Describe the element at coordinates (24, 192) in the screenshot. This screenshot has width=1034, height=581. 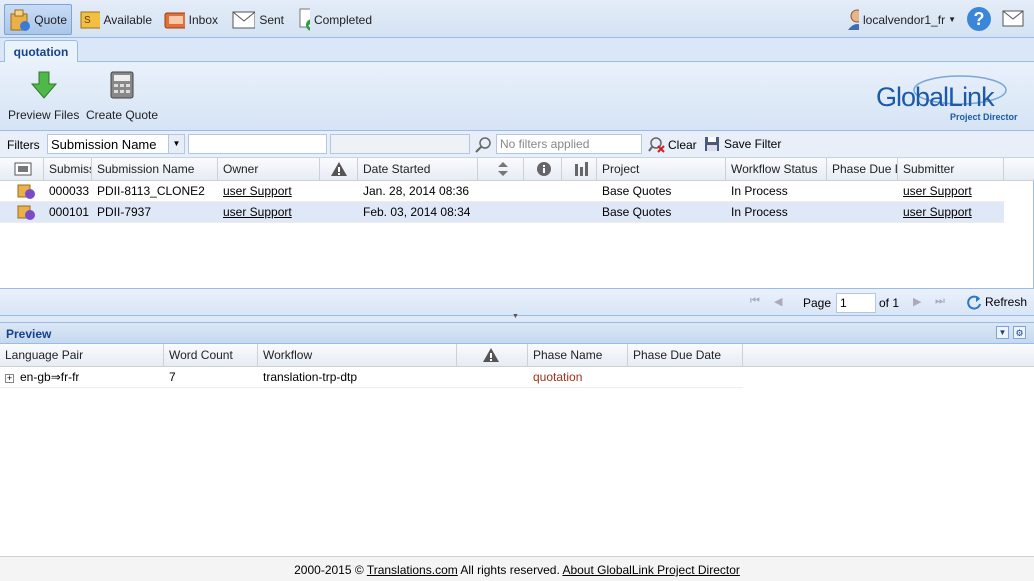
I see `submission-status-icon` at that location.